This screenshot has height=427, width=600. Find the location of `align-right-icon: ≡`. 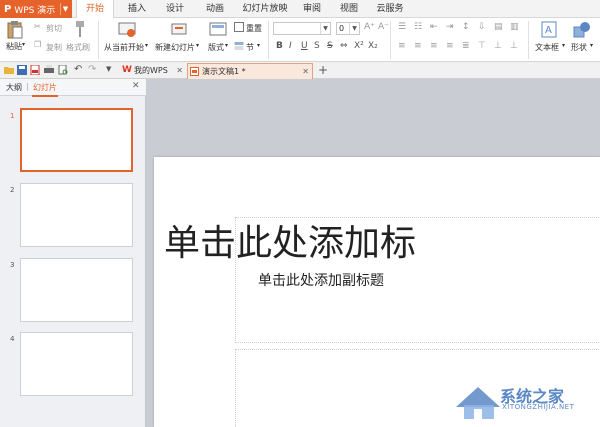

align-right-icon: ≡ is located at coordinates (434, 46).